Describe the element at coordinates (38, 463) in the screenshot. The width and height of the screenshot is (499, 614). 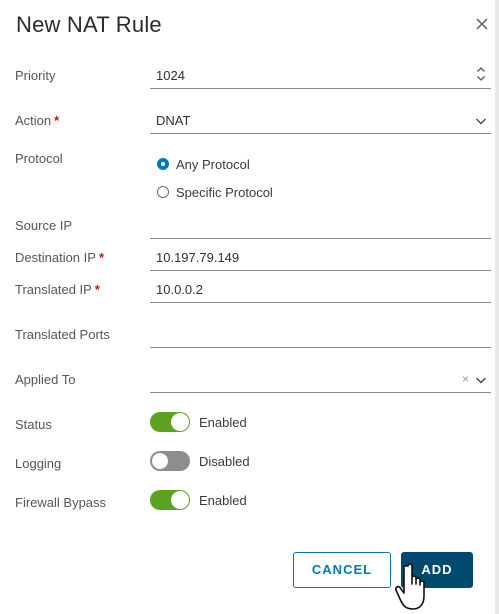
I see `logging-label: Logging` at that location.